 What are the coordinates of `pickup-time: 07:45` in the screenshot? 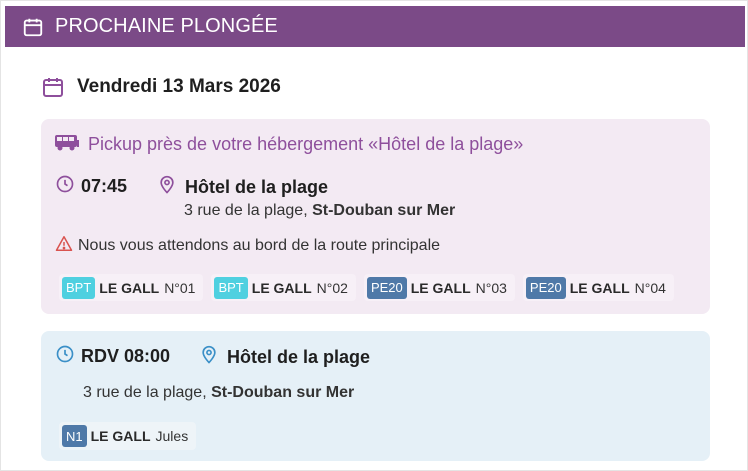 It's located at (91, 186).